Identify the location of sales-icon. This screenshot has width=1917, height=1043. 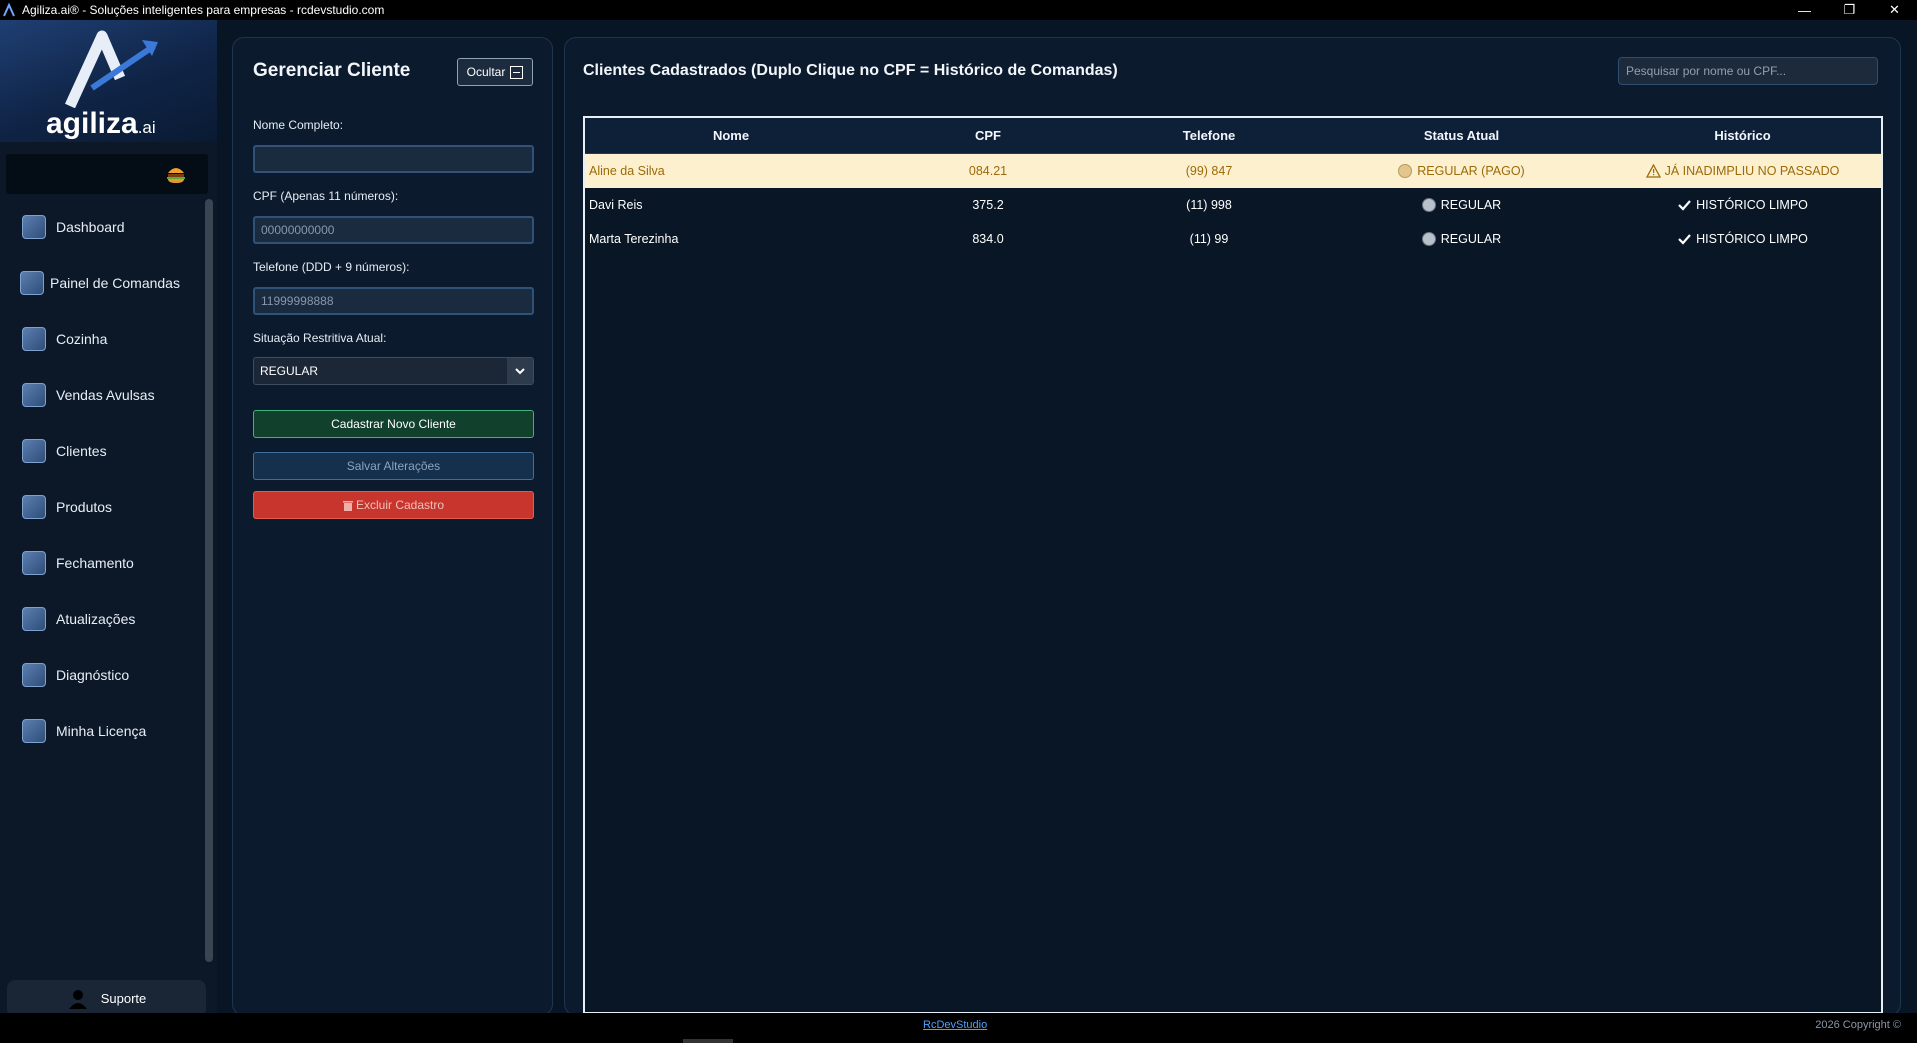
(34, 395).